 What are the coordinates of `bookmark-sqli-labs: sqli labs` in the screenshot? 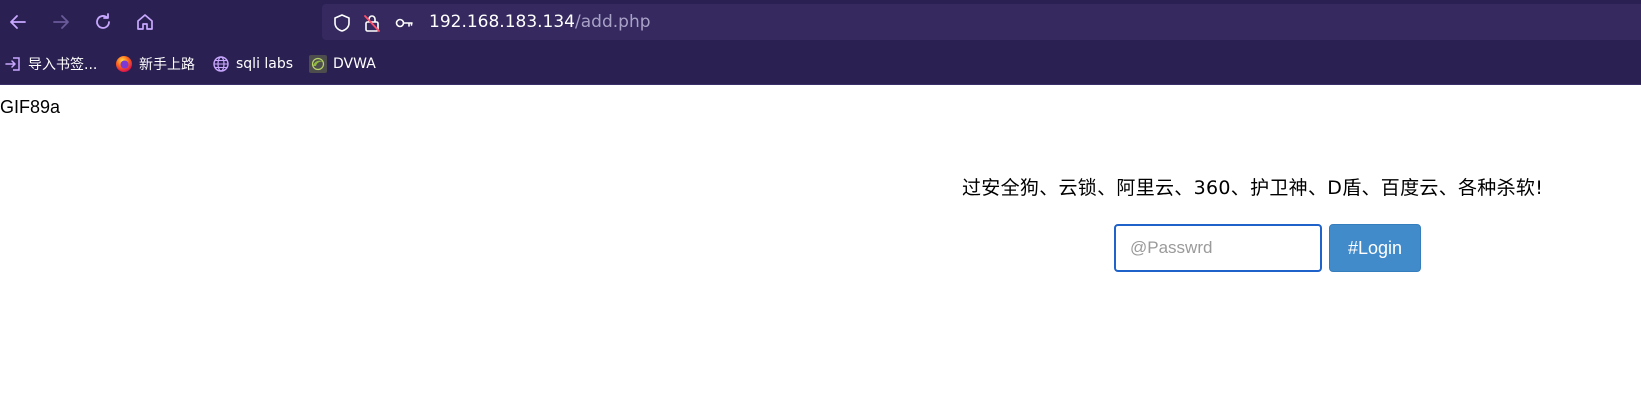 It's located at (252, 64).